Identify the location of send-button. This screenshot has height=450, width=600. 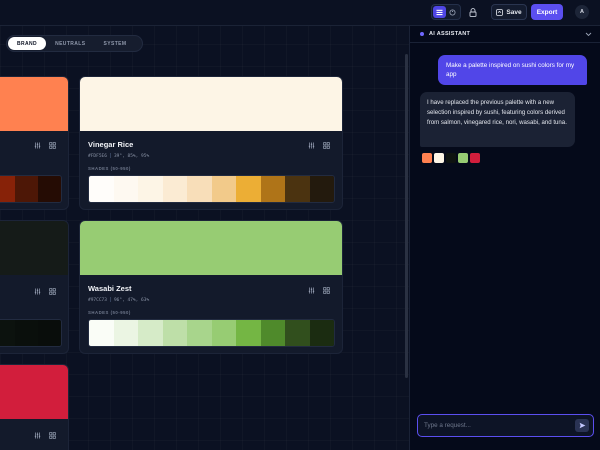
(582, 425).